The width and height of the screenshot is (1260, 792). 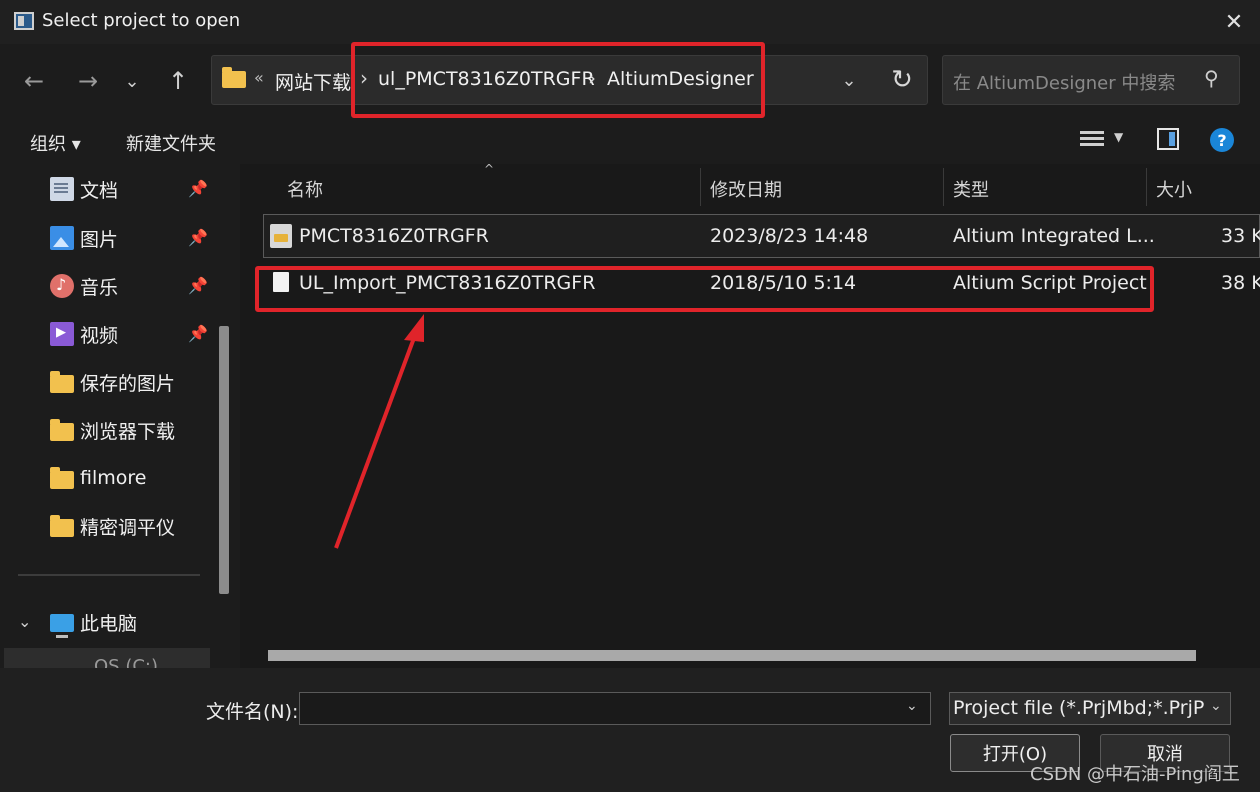 I want to click on forward-arrow-icon: →, so click(x=88, y=81).